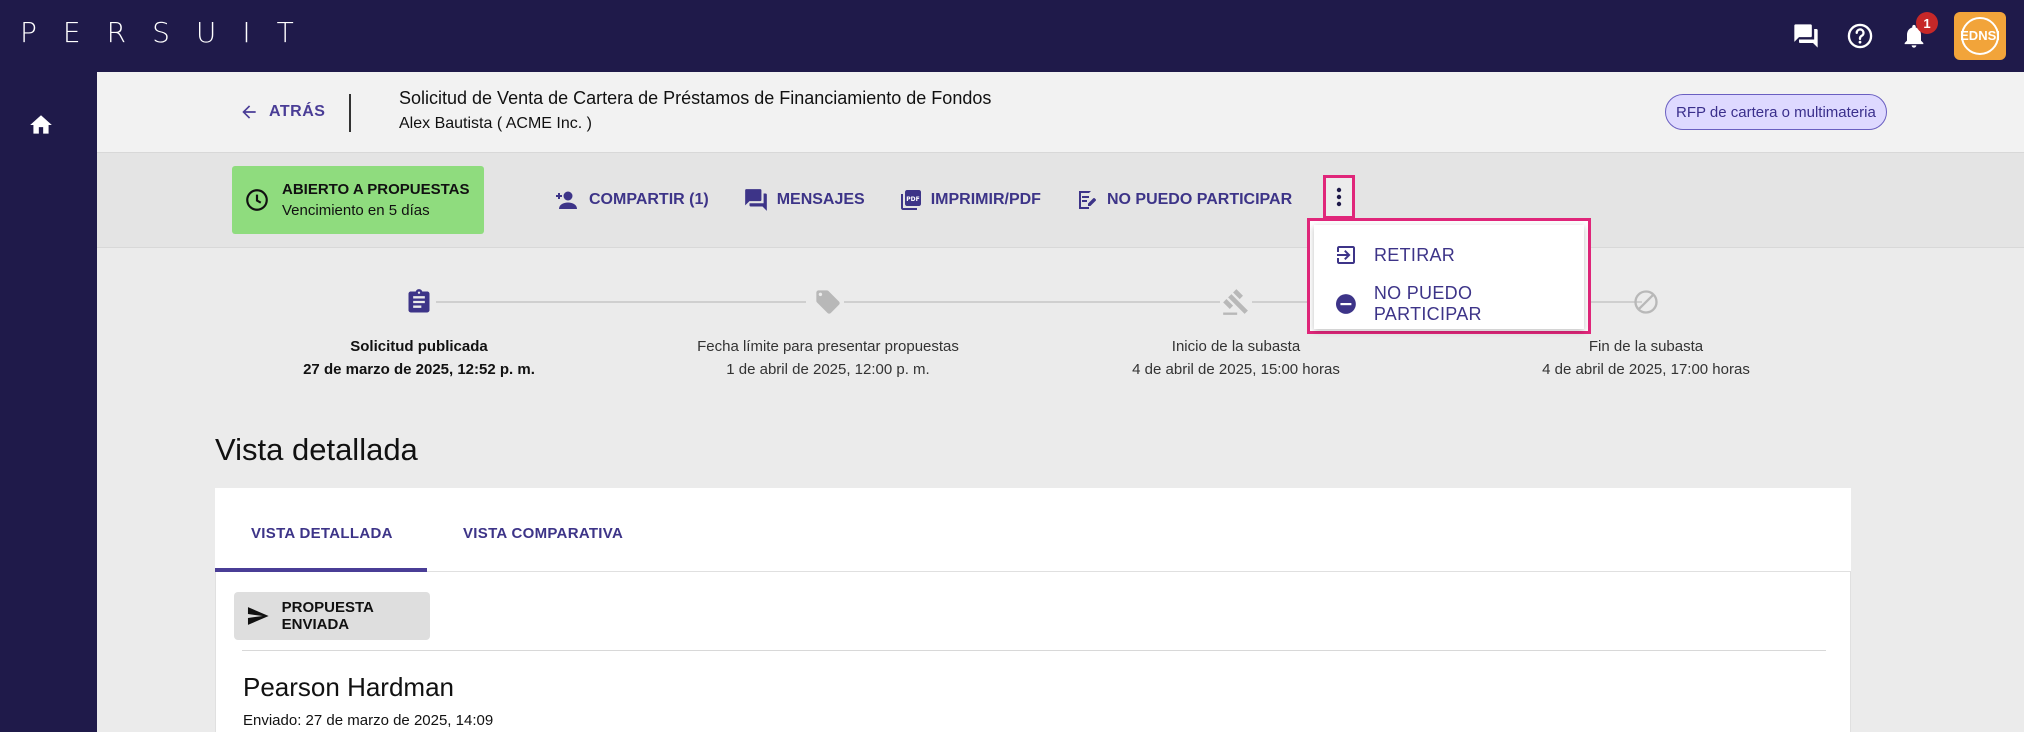  I want to click on timeline-step-date: 1 de abril de 2025, 12:00 p. m., so click(828, 369).